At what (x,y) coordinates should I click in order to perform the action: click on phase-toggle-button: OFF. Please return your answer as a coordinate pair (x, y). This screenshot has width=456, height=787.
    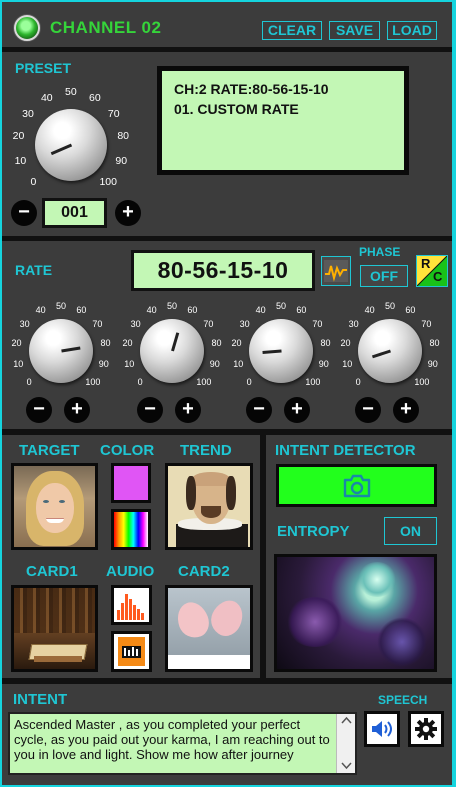
    Looking at the image, I should click on (384, 276).